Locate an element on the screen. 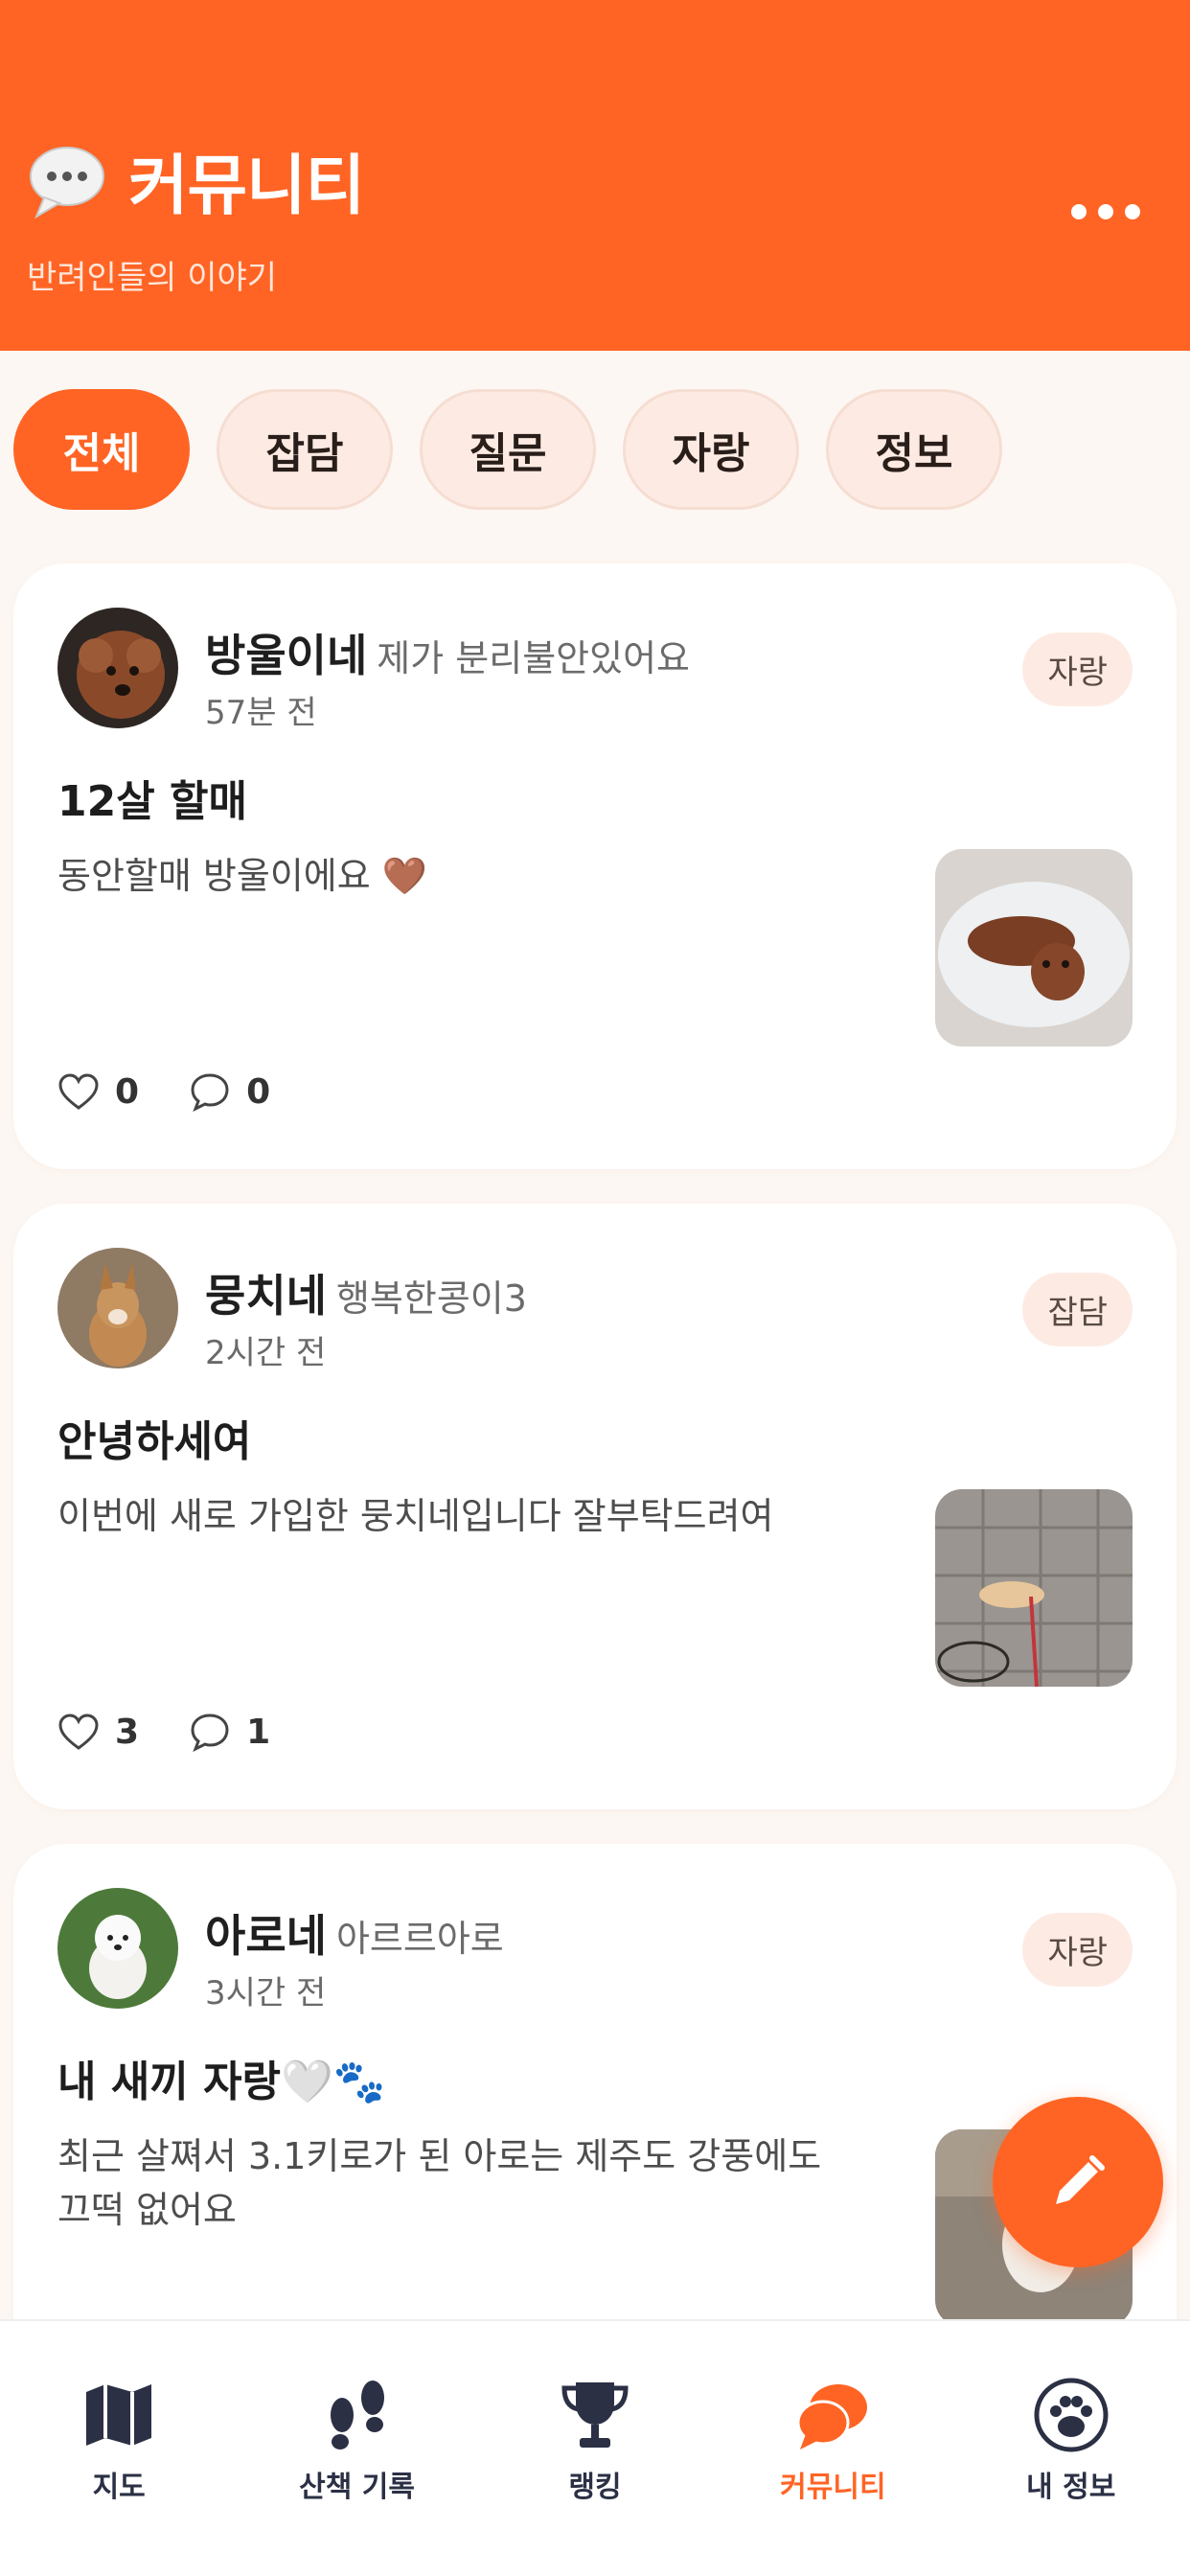 This screenshot has width=1190, height=2576. nav-item-ranking: 랭킹 is located at coordinates (595, 2448).